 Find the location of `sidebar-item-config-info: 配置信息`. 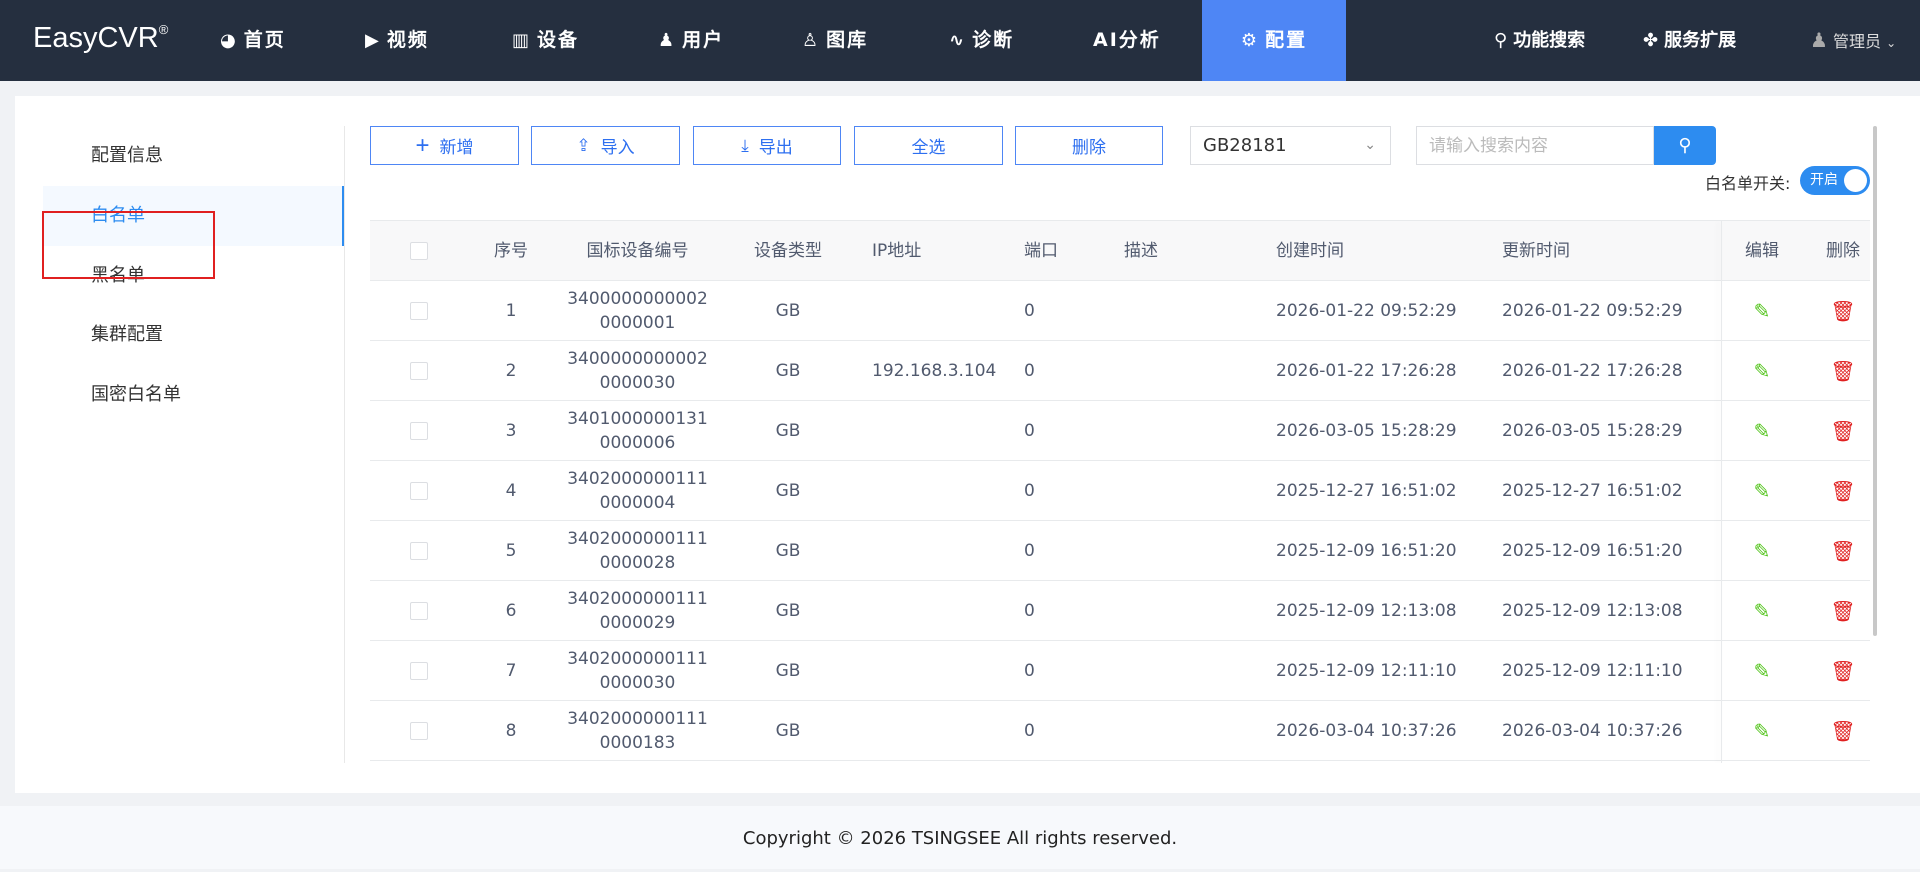

sidebar-item-config-info: 配置信息 is located at coordinates (193, 156).